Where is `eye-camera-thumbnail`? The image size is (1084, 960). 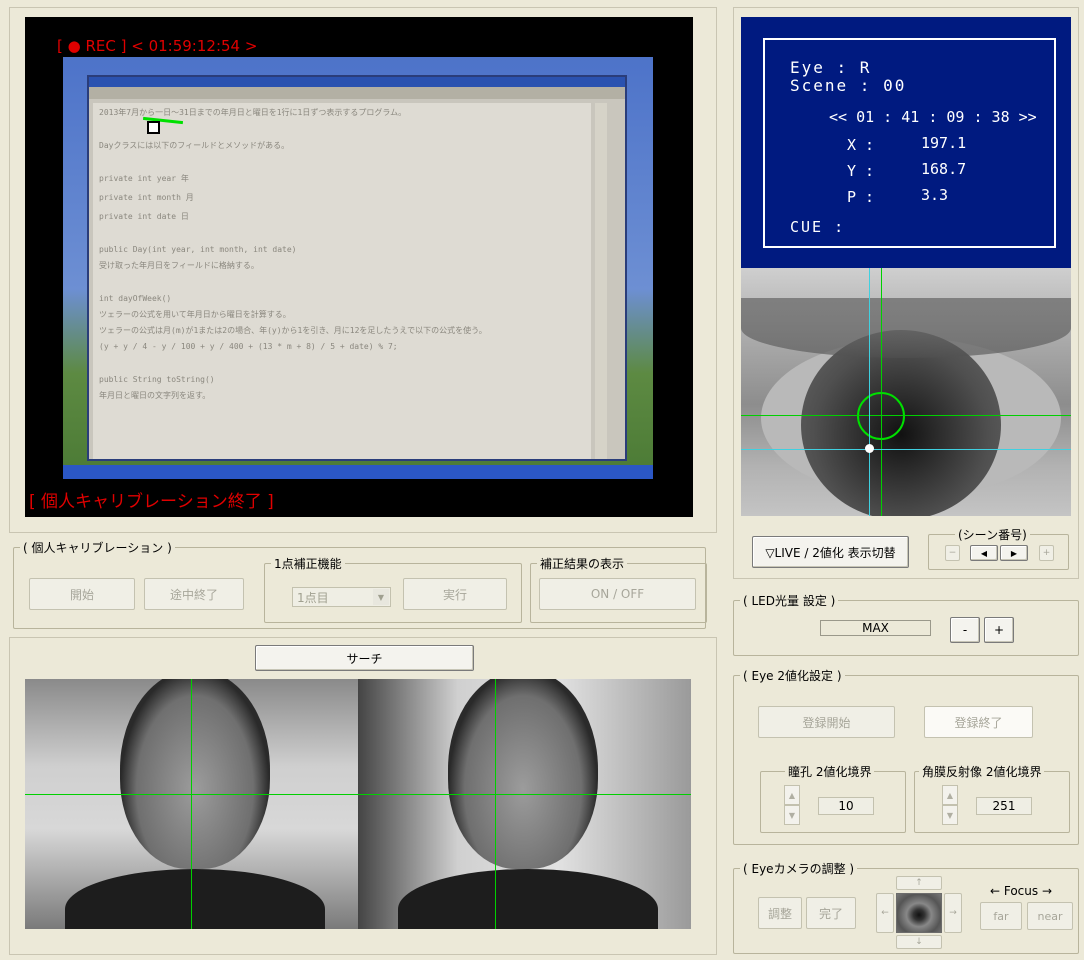
eye-camera-thumbnail is located at coordinates (919, 913).